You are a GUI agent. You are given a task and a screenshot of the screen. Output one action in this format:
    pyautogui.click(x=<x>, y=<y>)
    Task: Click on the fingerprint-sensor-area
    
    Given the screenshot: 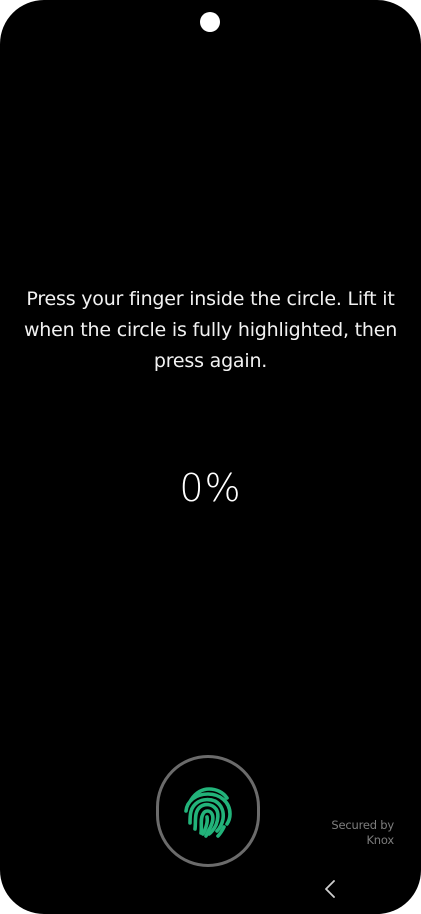 What is the action you would take?
    pyautogui.click(x=208, y=811)
    